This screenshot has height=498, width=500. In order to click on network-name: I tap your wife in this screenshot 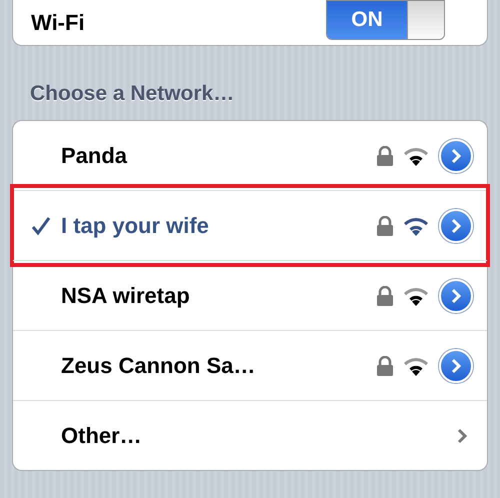, I will do `click(135, 225)`.